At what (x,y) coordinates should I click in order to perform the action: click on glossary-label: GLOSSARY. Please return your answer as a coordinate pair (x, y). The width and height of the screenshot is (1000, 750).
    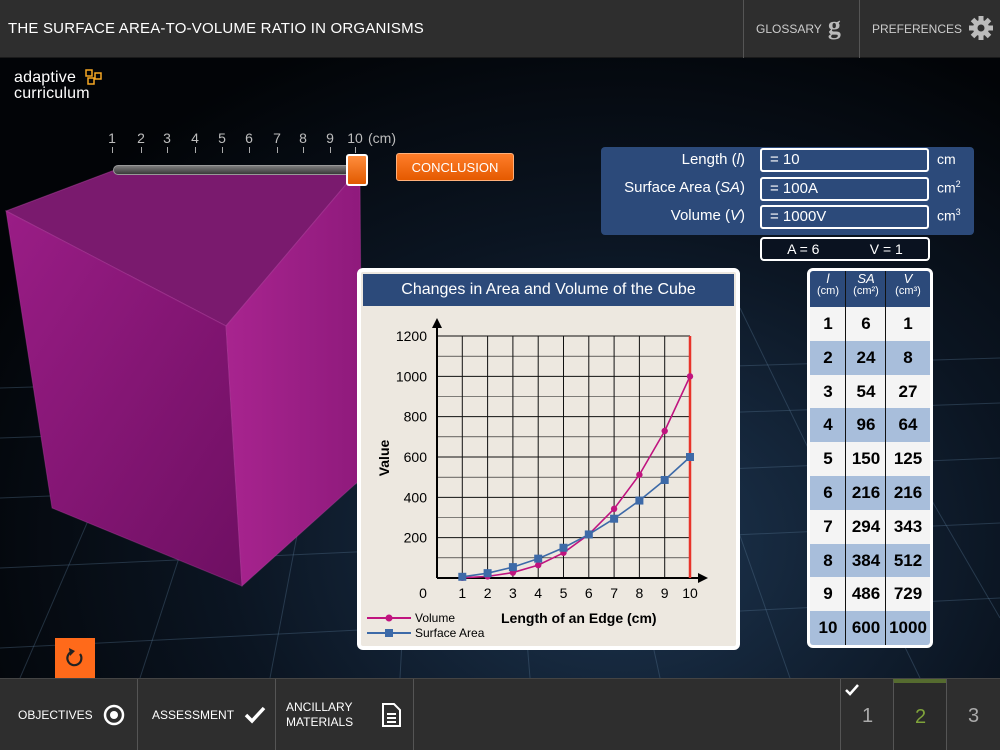
    Looking at the image, I should click on (789, 29).